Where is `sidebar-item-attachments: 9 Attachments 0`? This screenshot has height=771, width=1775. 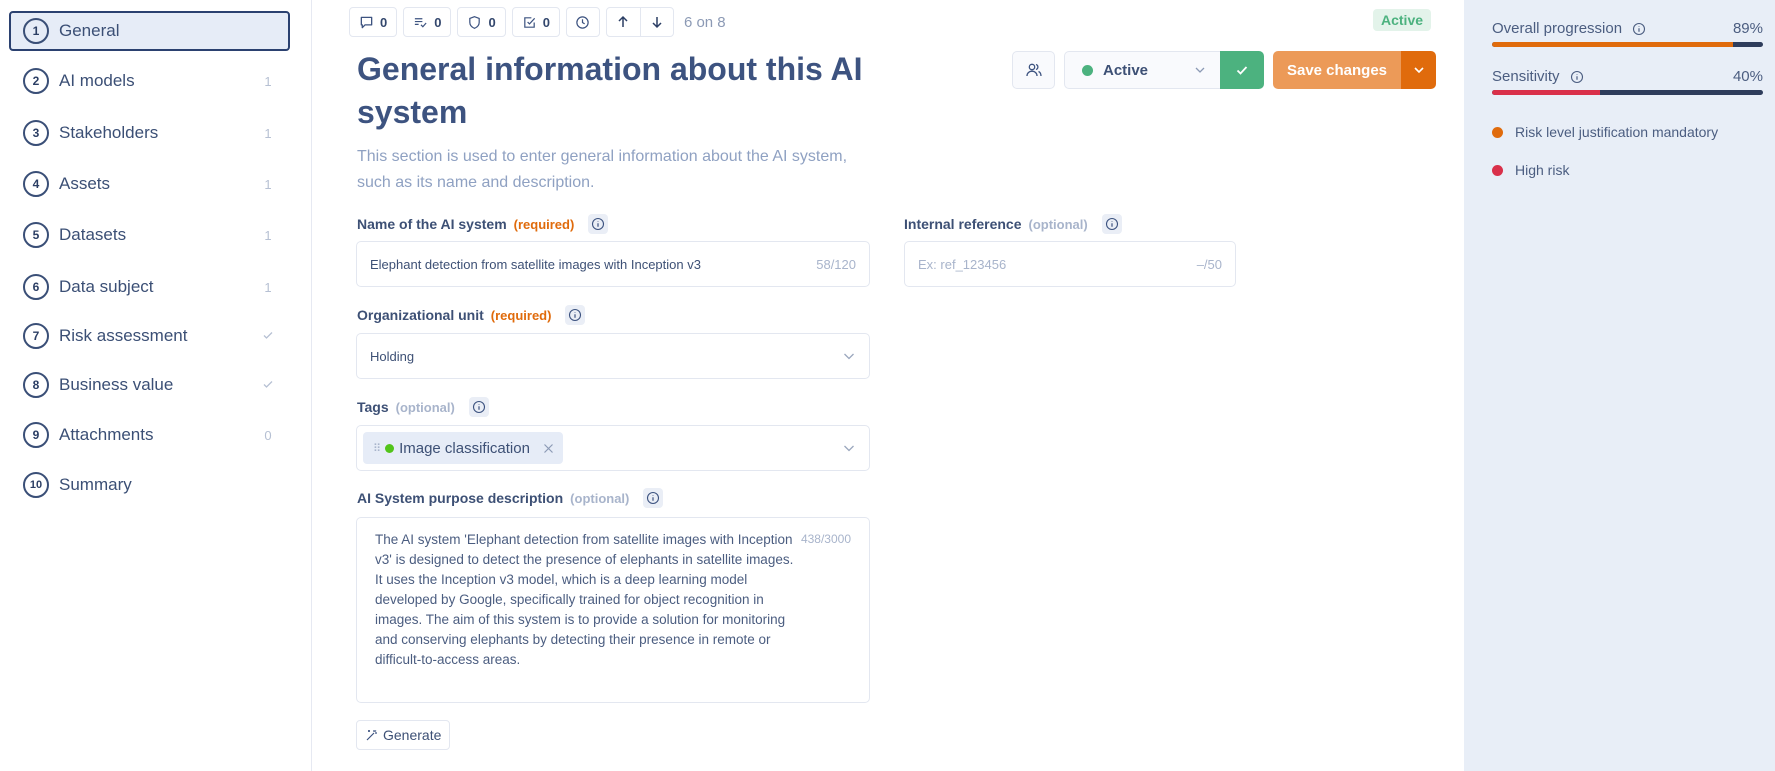
sidebar-item-attachments: 9 Attachments 0 is located at coordinates (149, 435).